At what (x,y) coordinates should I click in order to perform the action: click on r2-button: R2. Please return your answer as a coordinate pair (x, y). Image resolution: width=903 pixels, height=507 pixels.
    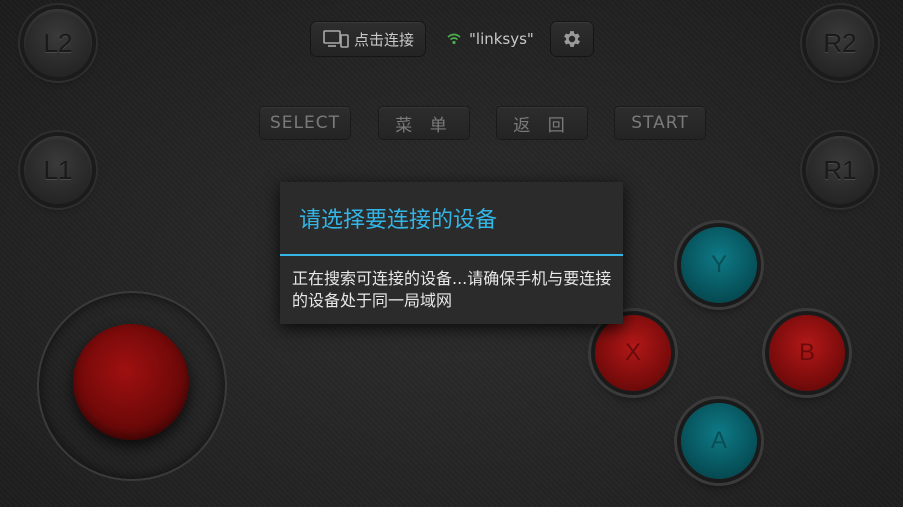
    Looking at the image, I should click on (840, 43).